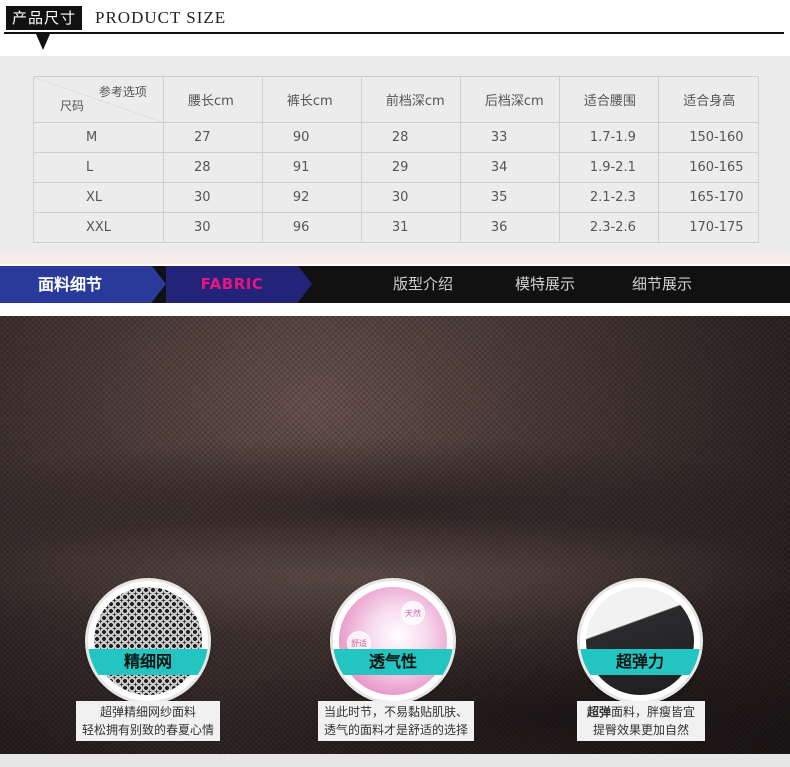 The image size is (790, 767). Describe the element at coordinates (98, 197) in the screenshot. I see `size-cell: XL` at that location.